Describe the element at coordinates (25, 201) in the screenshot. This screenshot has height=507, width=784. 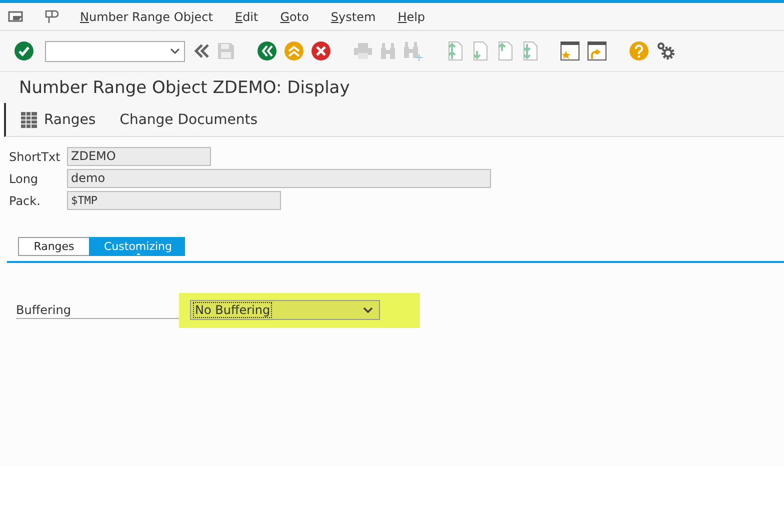
I see `field-label: Pack.` at that location.